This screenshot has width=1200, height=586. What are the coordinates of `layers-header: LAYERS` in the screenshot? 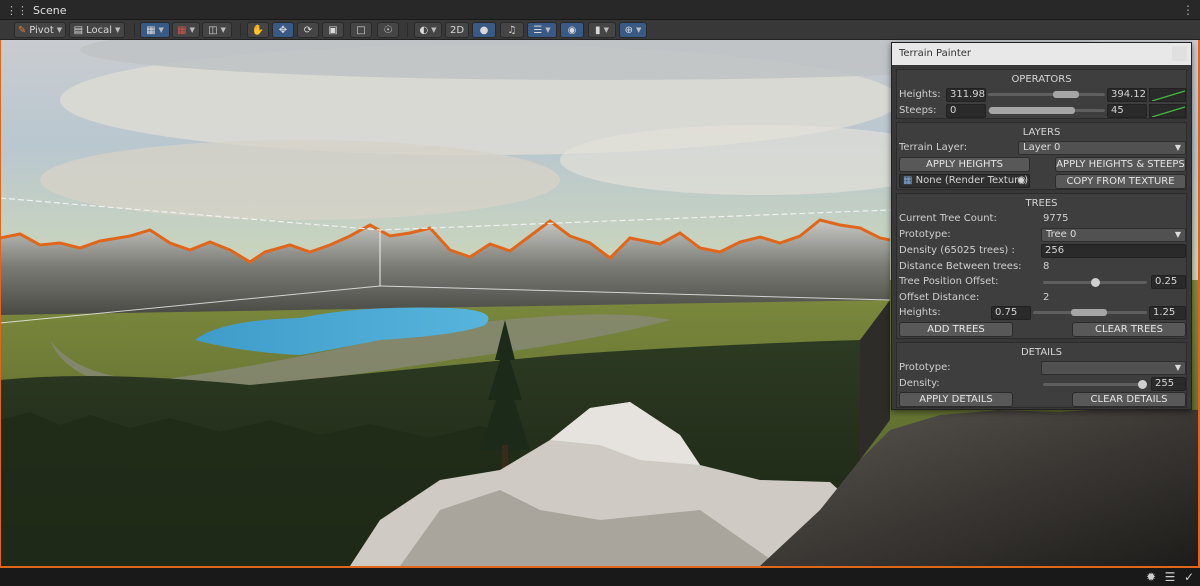 It's located at (1041, 132).